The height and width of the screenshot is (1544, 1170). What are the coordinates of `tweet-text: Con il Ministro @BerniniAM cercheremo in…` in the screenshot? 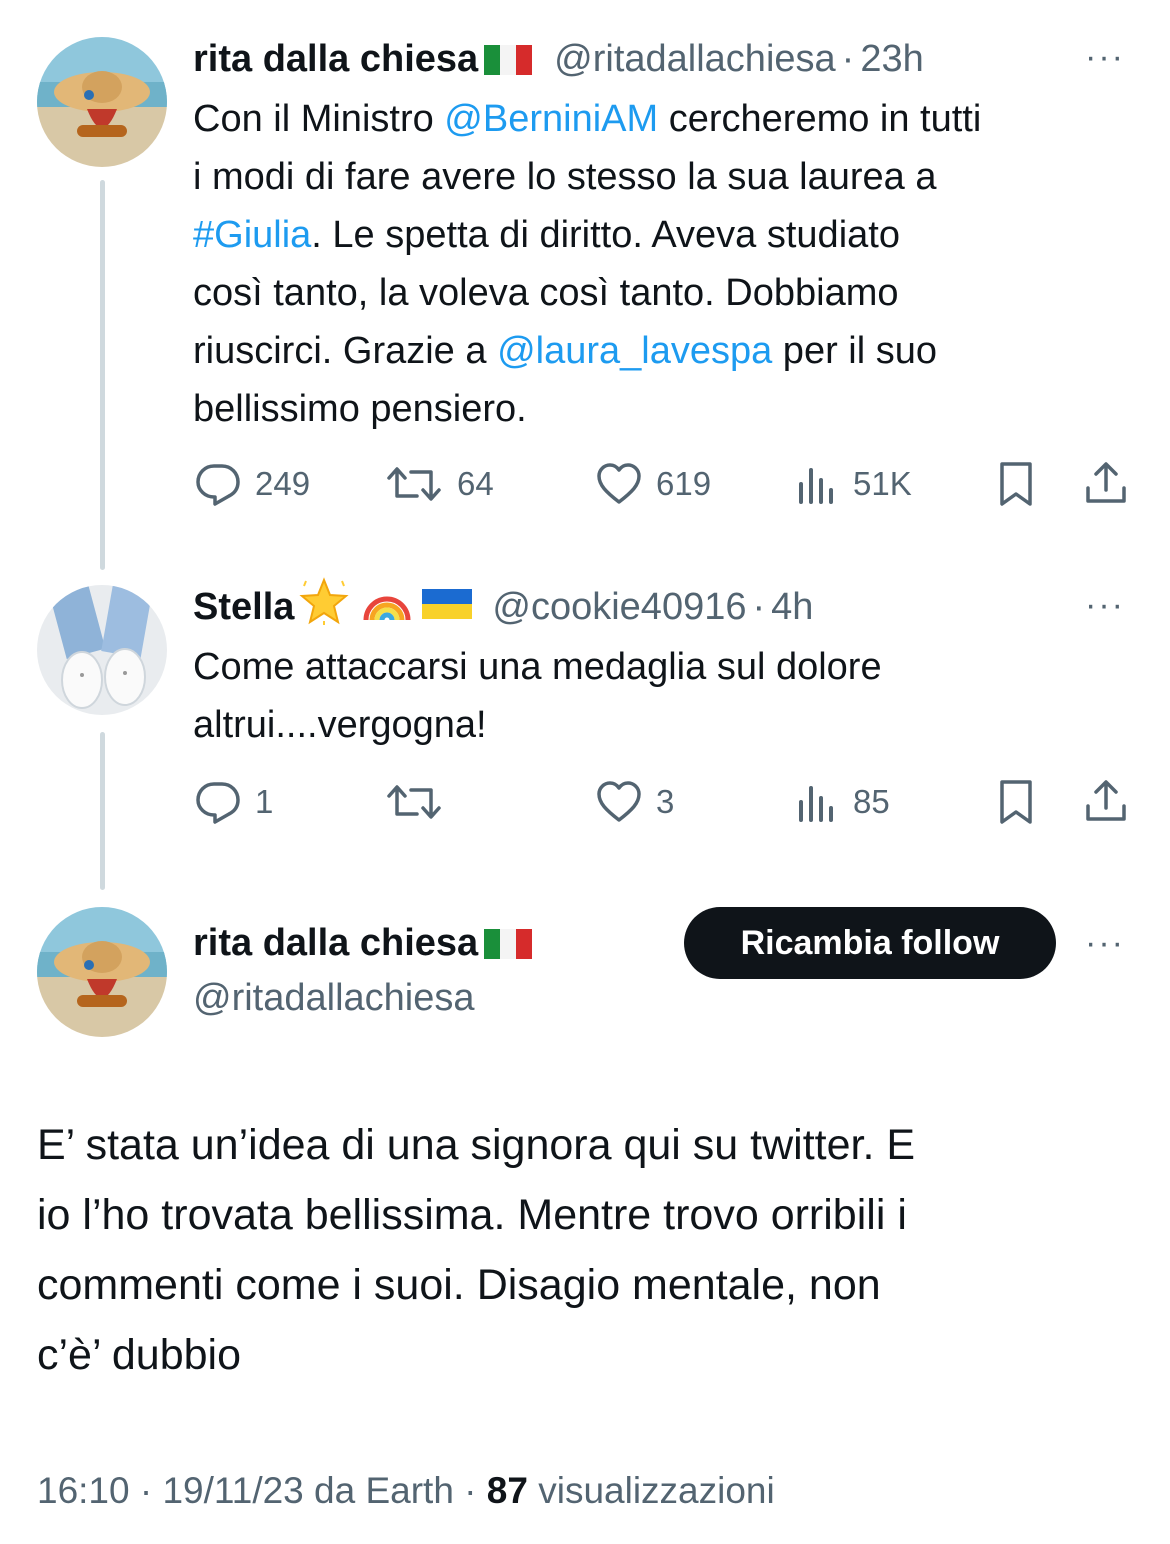 It's located at (587, 264).